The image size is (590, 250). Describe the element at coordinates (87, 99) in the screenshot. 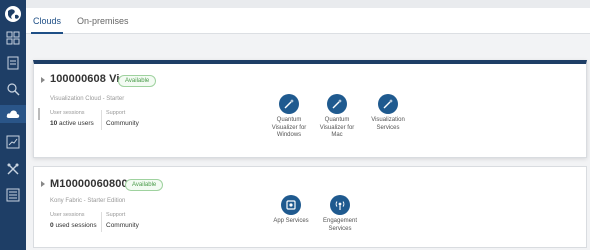

I see `cloud-subtitle: Visualization Cloud - Starter` at that location.